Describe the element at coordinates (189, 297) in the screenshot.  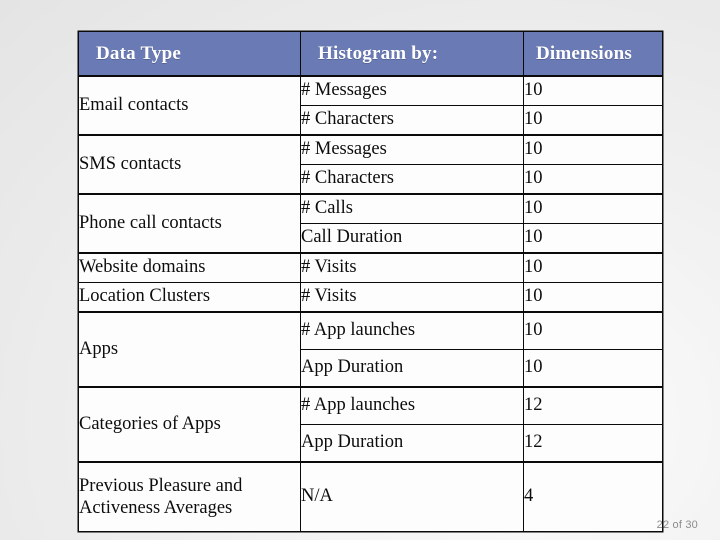
I see `cell-data-type: Location Clusters` at that location.